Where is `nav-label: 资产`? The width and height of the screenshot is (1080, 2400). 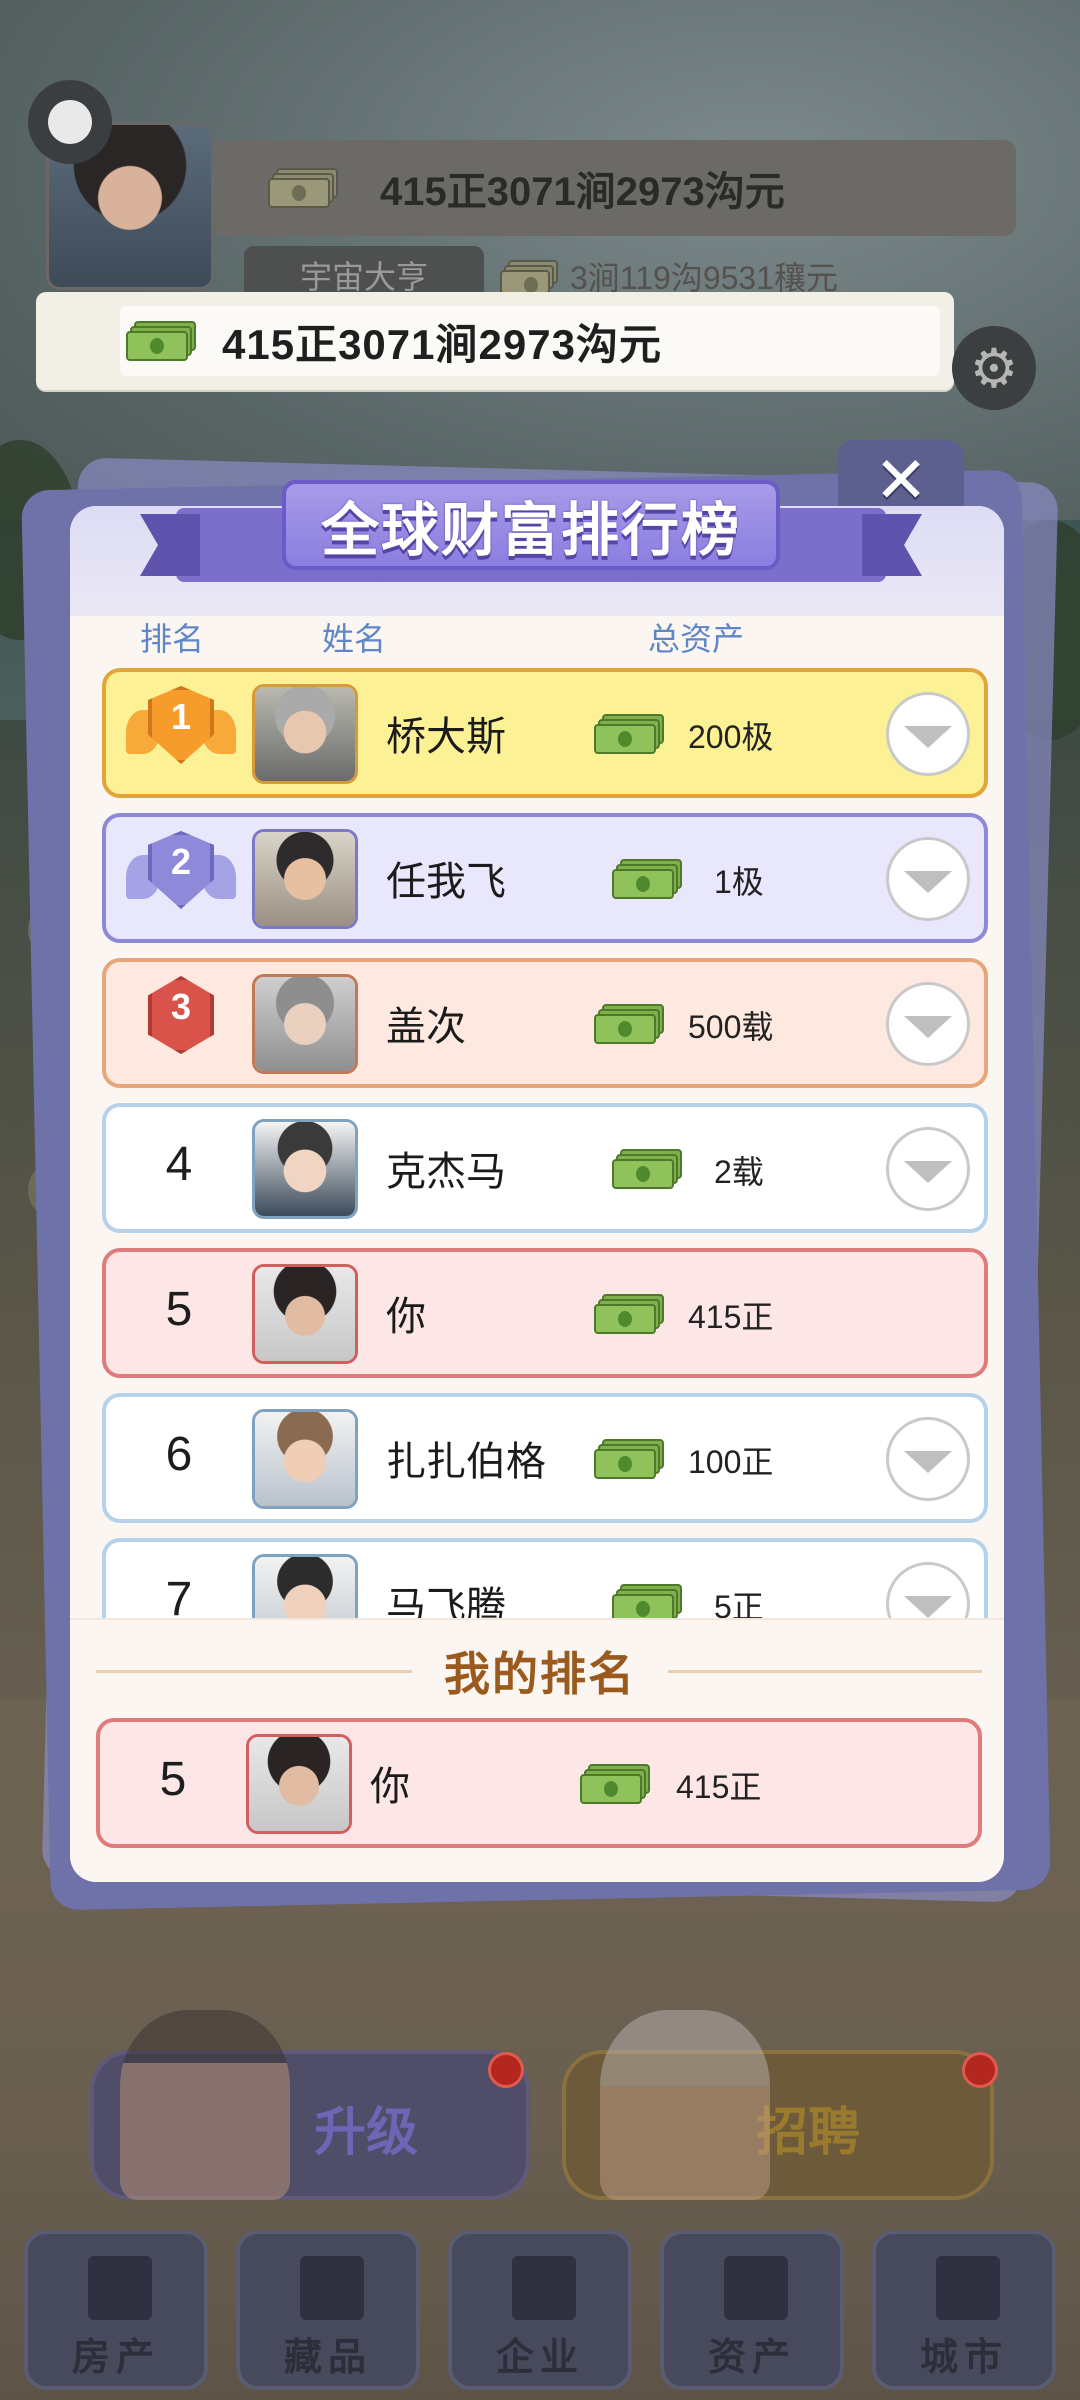
nav-label: 资产 is located at coordinates (751, 2358).